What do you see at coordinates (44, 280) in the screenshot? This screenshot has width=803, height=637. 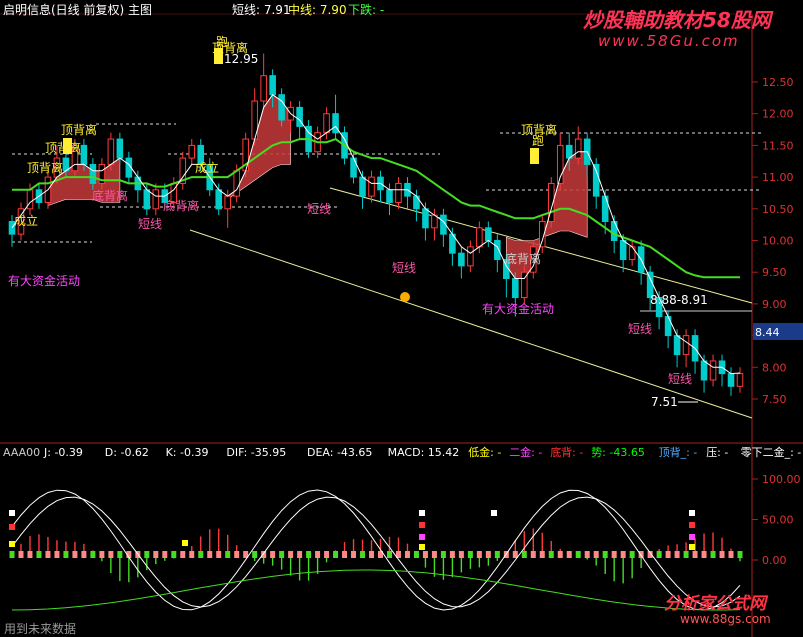 I see `capital-activity-label: 有大资金活动` at bounding box center [44, 280].